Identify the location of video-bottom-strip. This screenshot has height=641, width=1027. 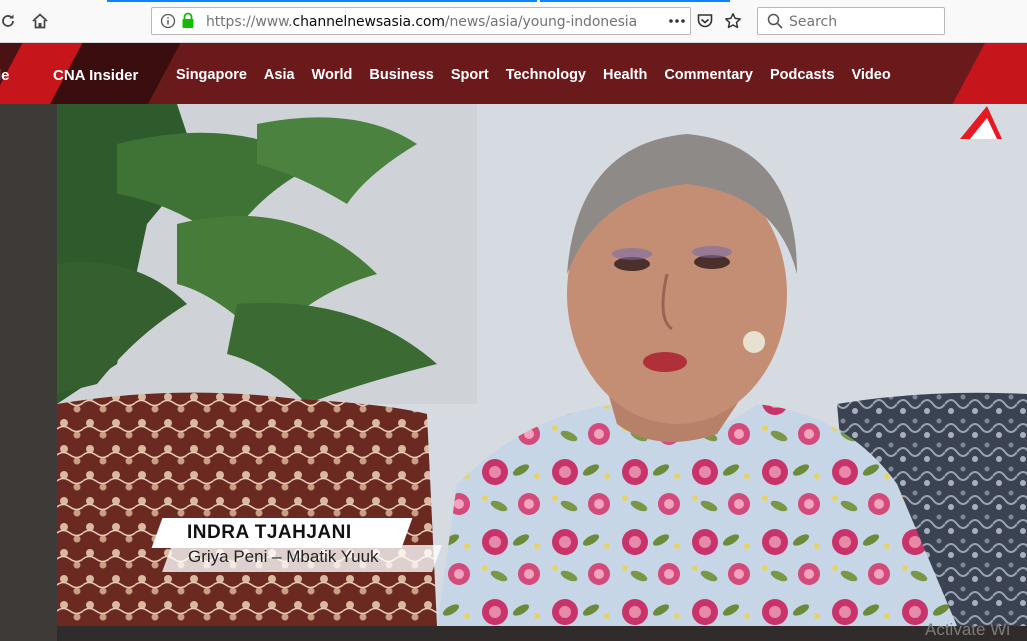
(542, 633).